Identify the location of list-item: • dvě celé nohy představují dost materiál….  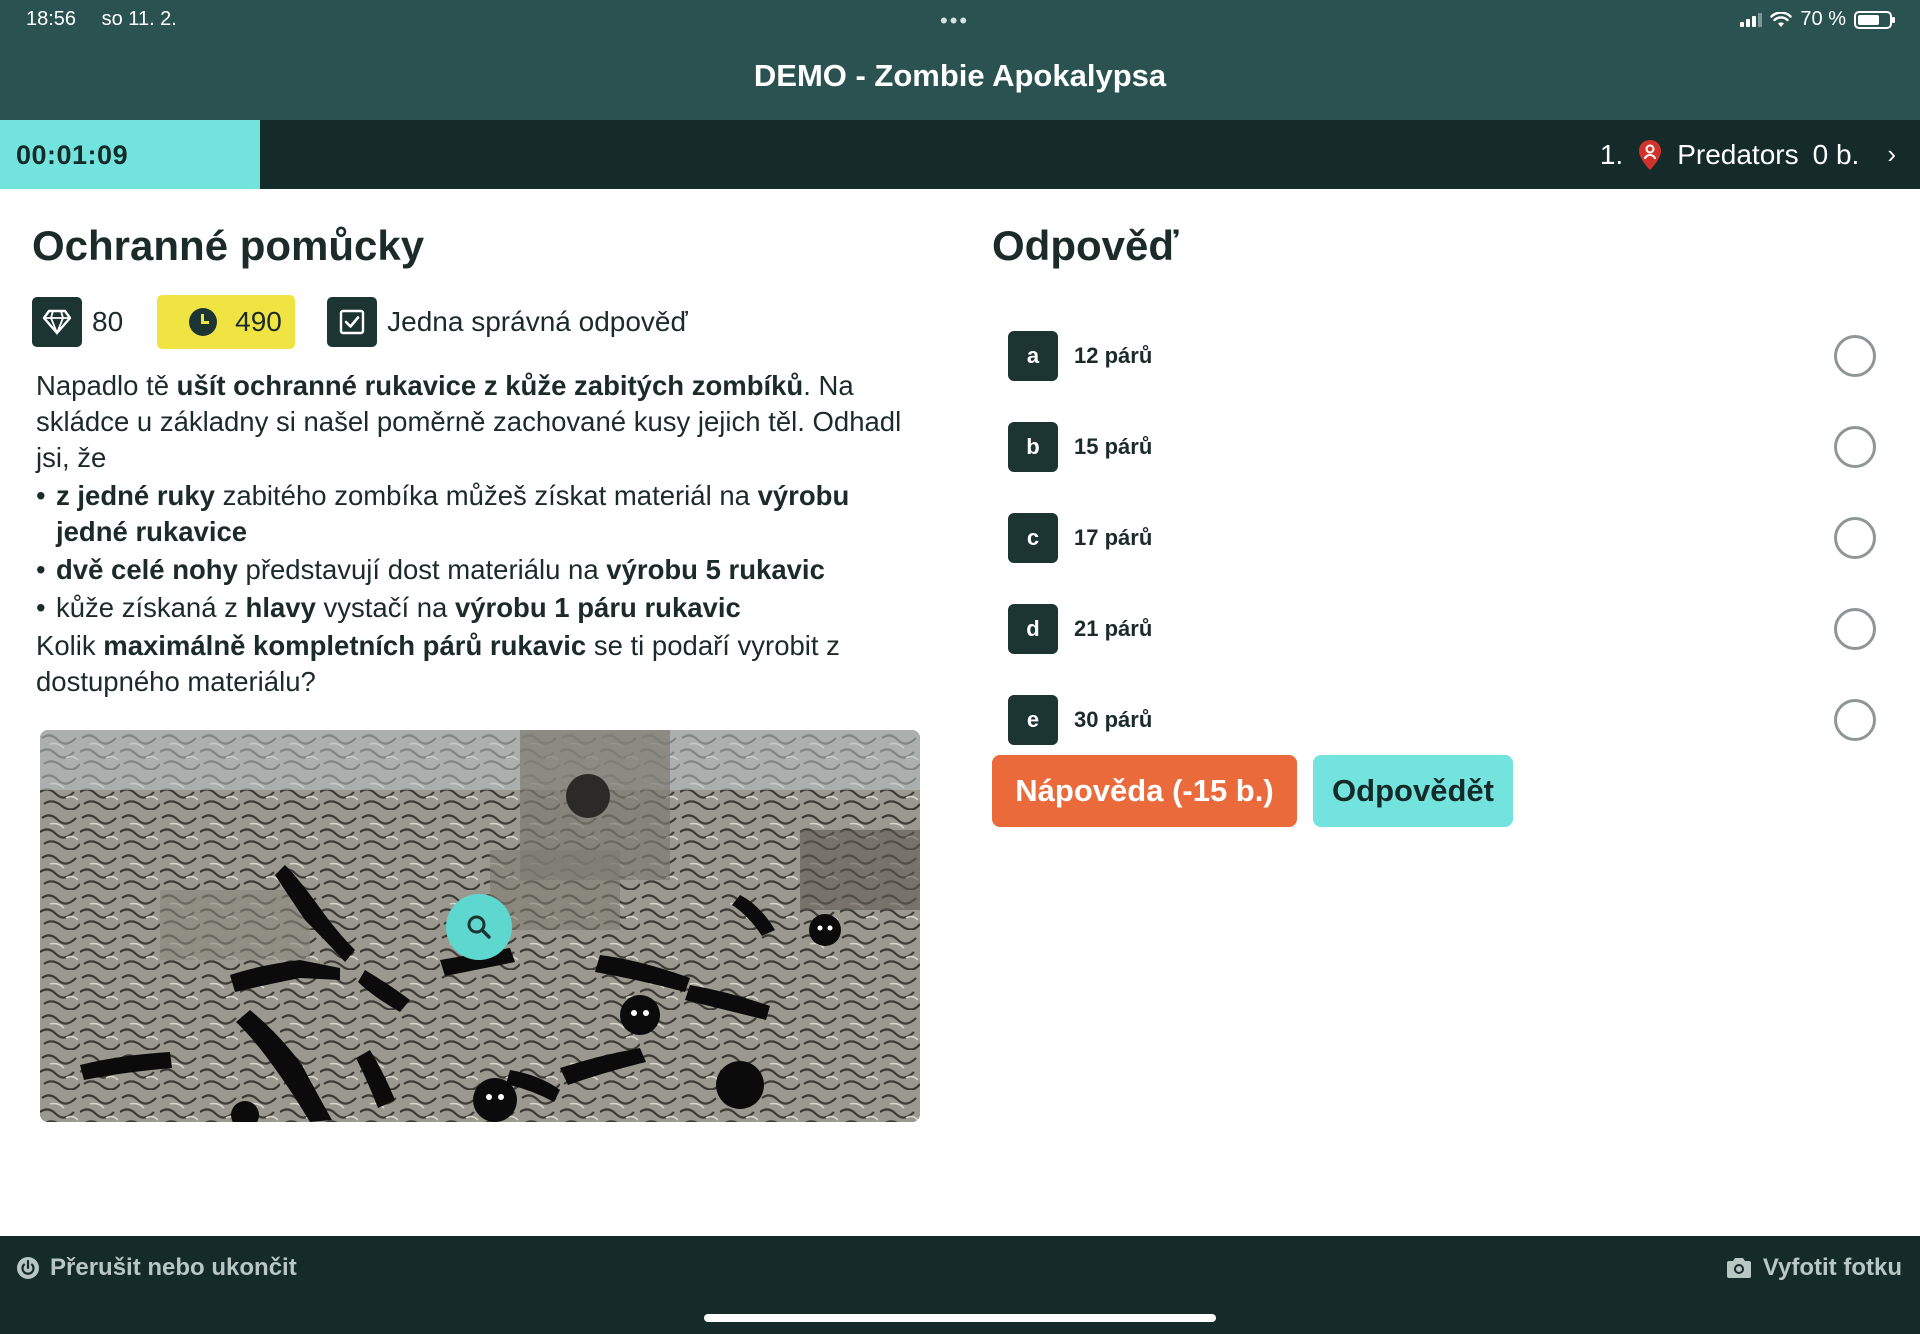
(430, 569).